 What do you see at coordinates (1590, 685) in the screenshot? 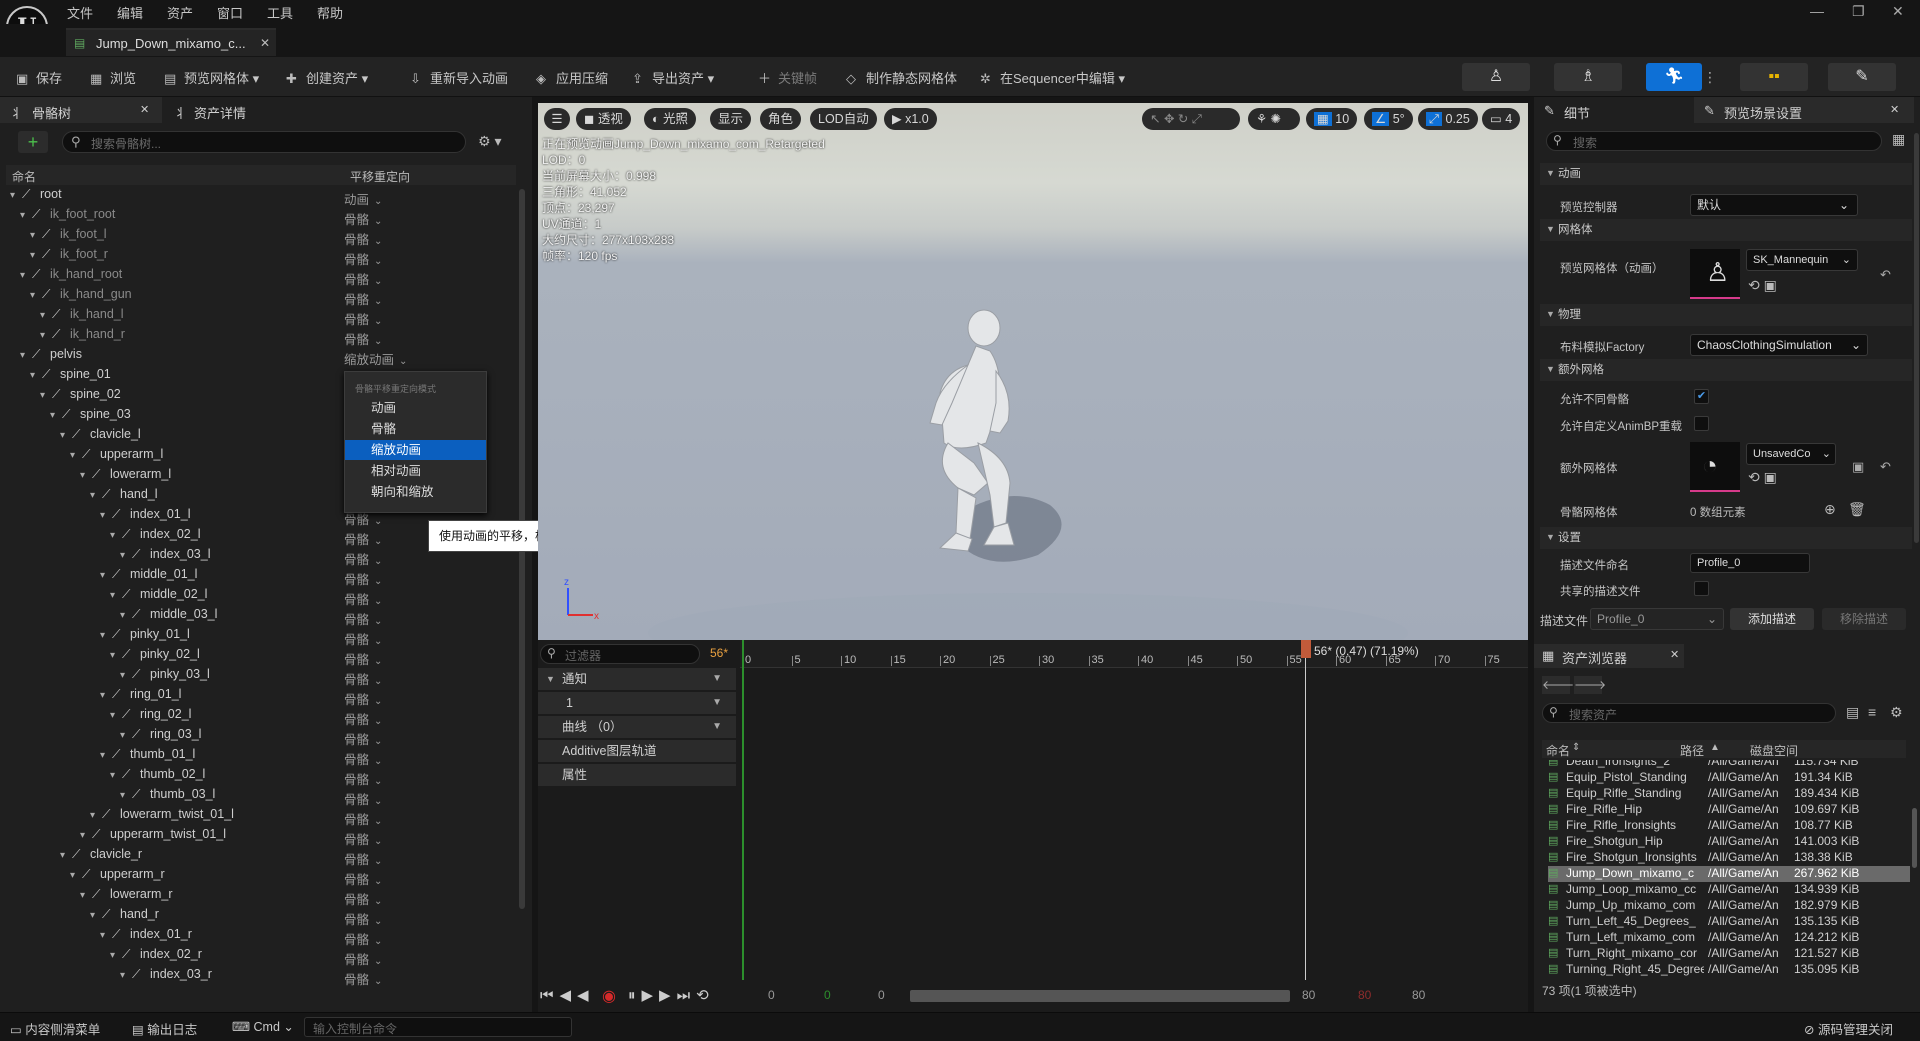
I see `forward-arrow-icon: 🡒` at bounding box center [1590, 685].